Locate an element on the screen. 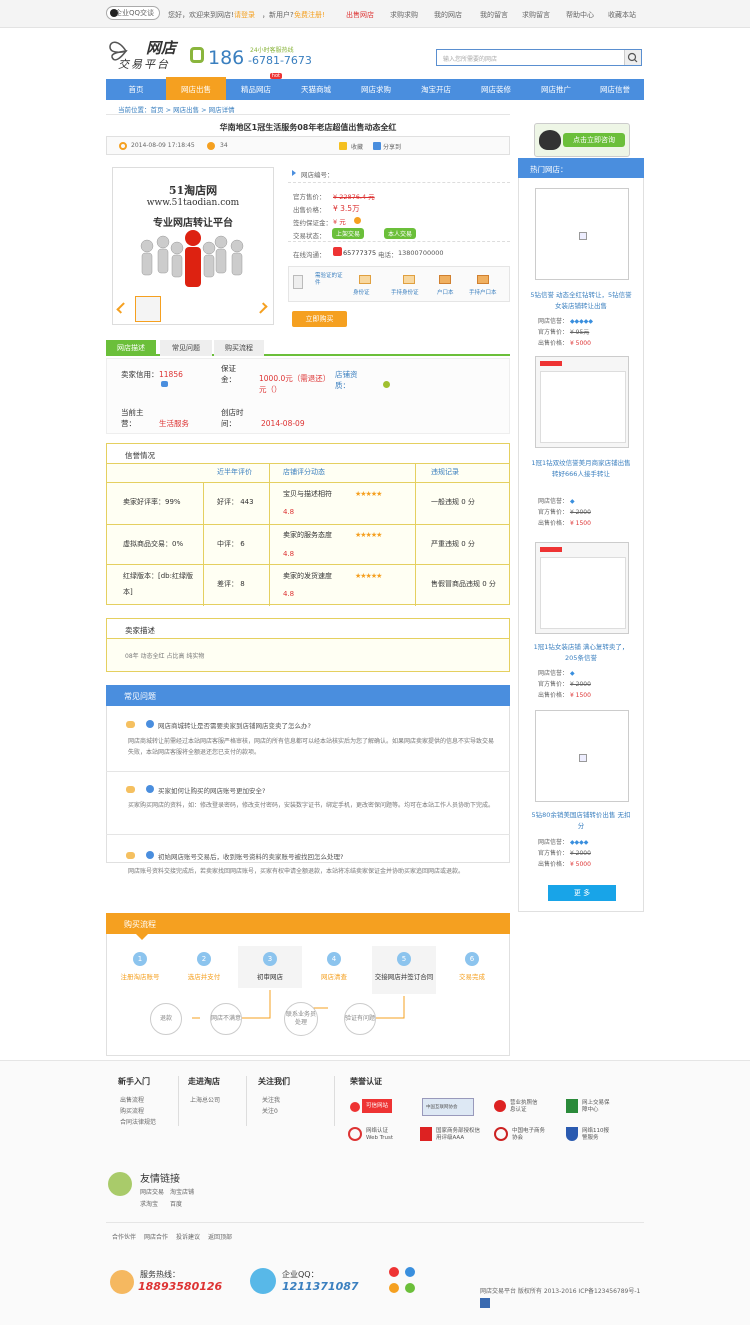 The width and height of the screenshot is (750, 1325). cert-badge: 中国互联网协会 is located at coordinates (448, 1107).